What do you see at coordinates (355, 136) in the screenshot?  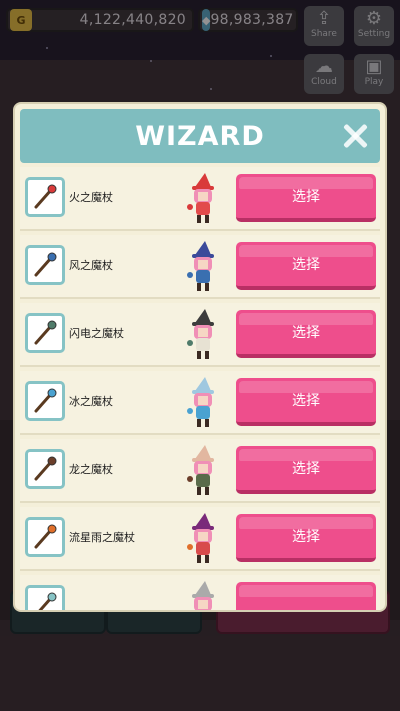 I see `close-button` at bounding box center [355, 136].